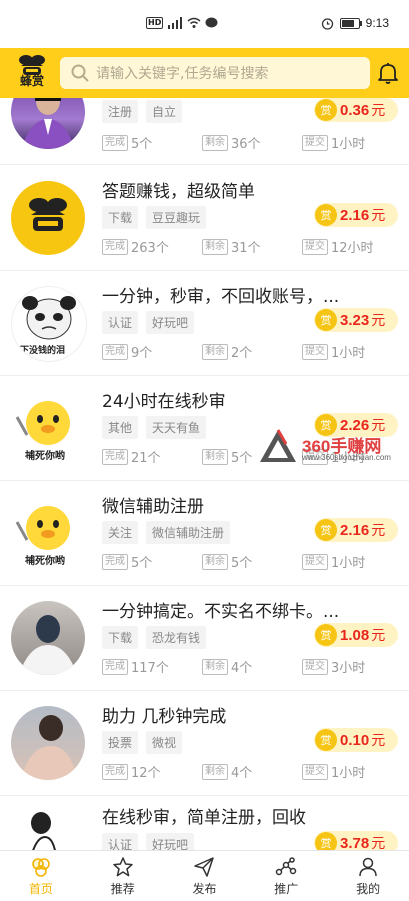  What do you see at coordinates (348, 668) in the screenshot?
I see `submit-time: 3小时` at bounding box center [348, 668].